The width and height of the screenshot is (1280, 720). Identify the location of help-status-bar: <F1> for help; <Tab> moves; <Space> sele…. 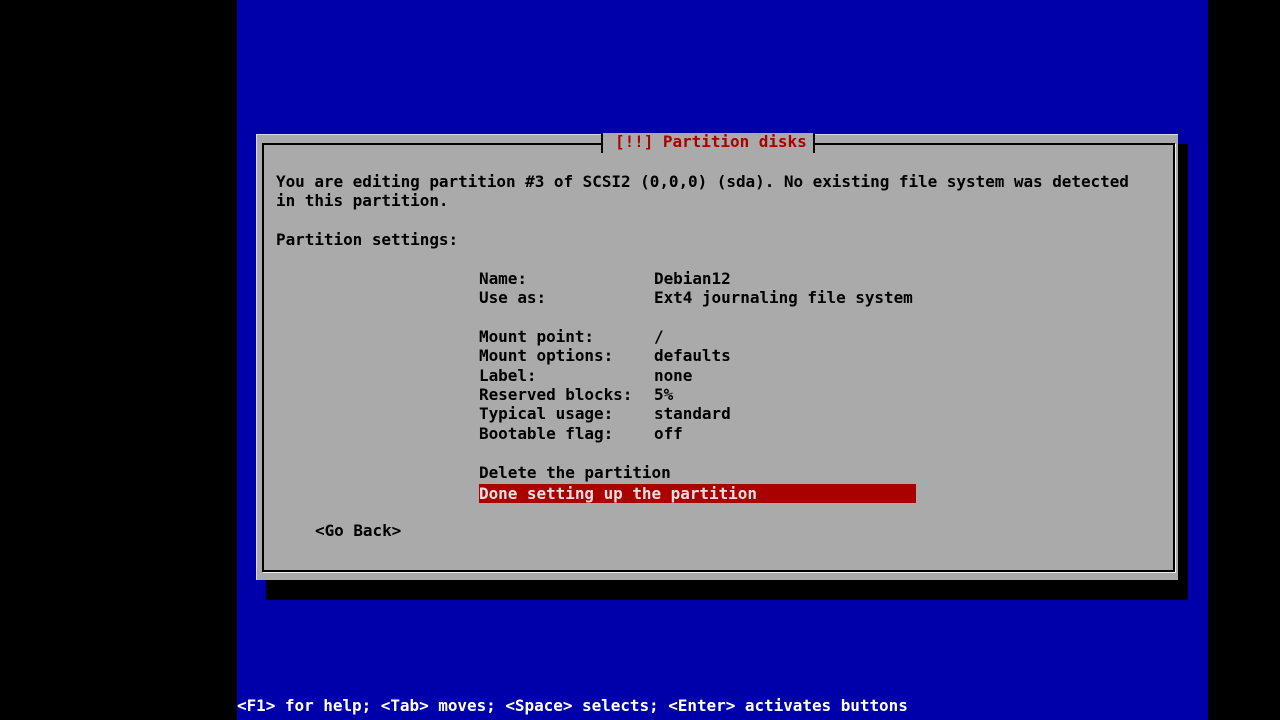
(572, 705).